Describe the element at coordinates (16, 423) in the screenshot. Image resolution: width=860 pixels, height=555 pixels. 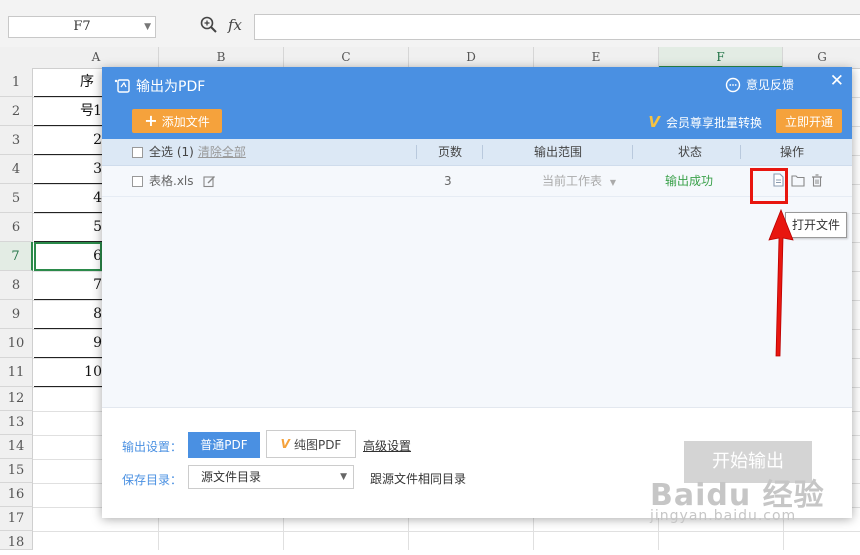
I see `row-header-13: 13` at that location.